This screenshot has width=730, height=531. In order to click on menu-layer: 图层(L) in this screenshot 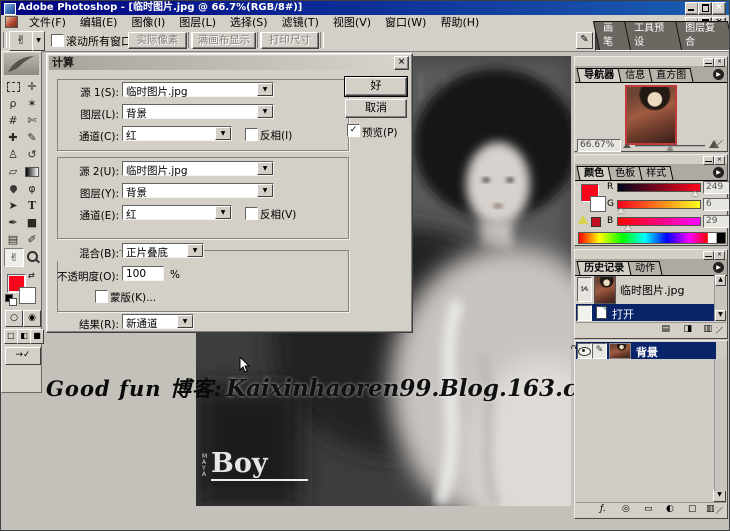, I will do `click(197, 22)`.